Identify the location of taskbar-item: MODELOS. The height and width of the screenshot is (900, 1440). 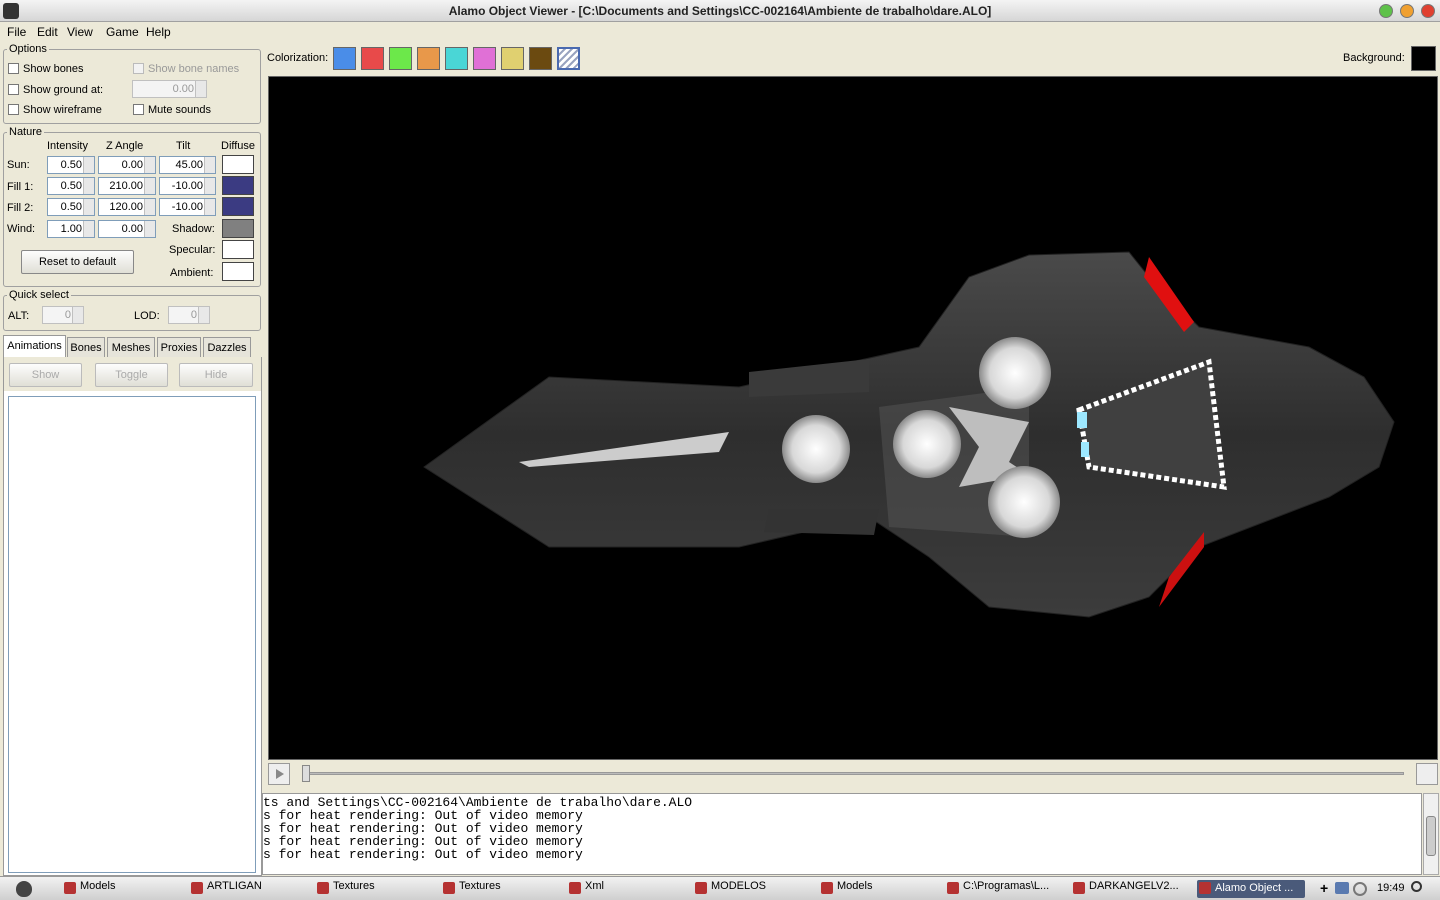
(729, 889).